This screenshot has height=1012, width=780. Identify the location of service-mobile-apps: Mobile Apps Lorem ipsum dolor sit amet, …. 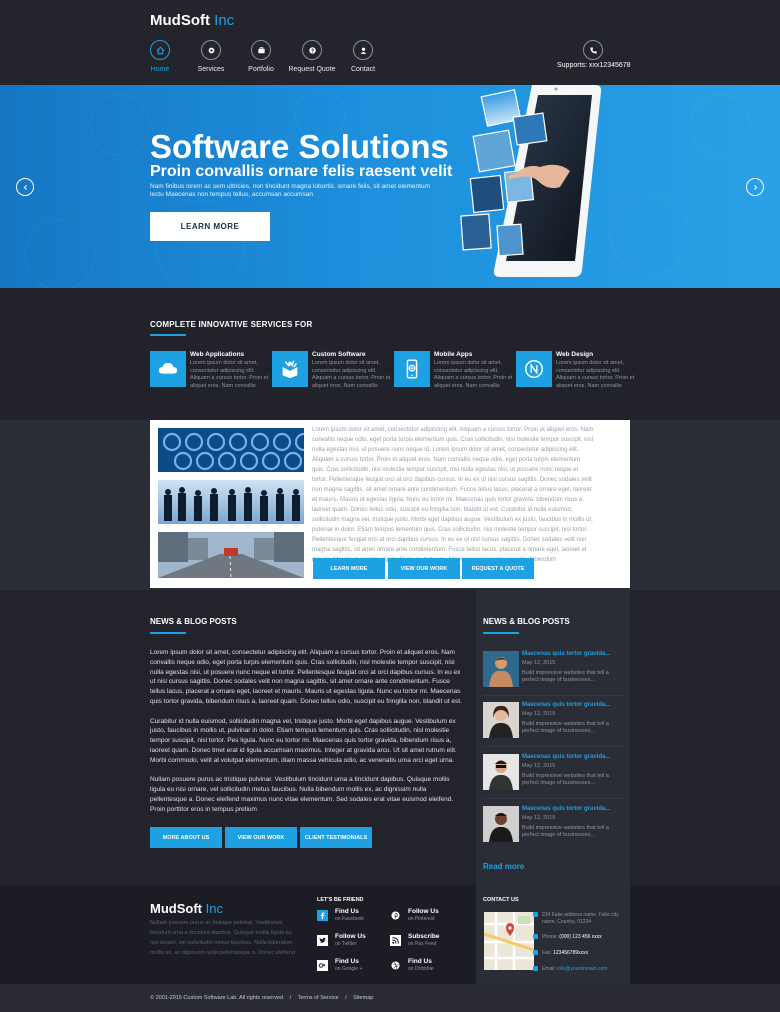
(453, 370).